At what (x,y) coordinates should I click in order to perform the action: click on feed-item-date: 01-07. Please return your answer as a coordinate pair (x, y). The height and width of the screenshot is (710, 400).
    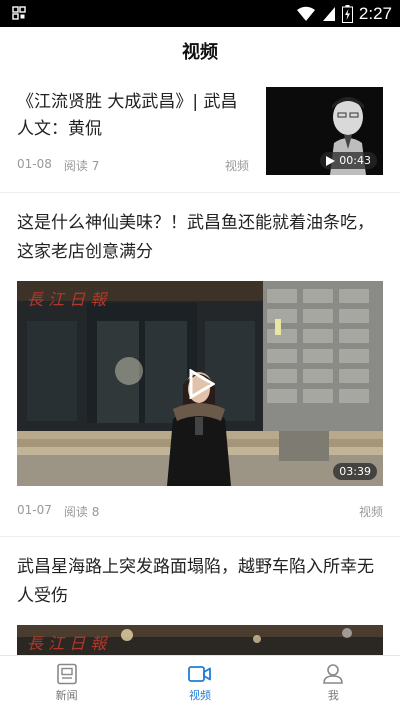
    Looking at the image, I should click on (34, 510).